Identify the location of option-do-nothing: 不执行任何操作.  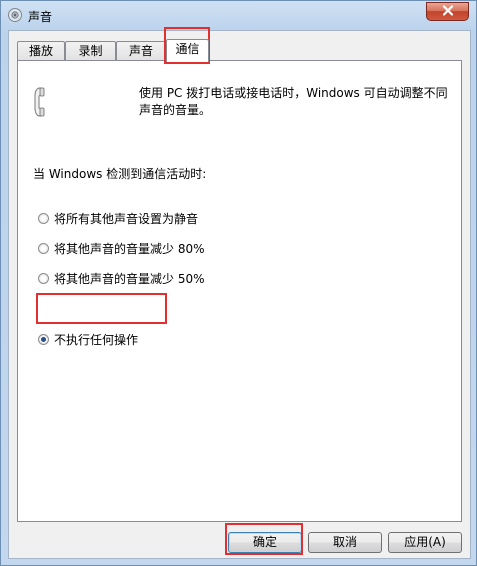
(88, 339).